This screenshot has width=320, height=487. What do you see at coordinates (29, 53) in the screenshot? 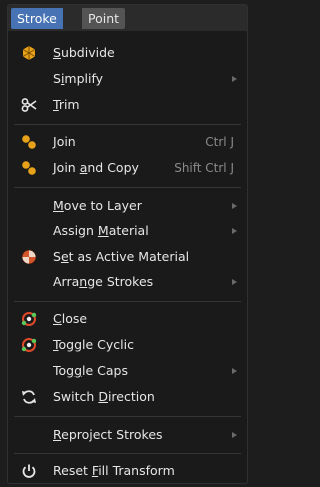
I see `subdivide-icon` at bounding box center [29, 53].